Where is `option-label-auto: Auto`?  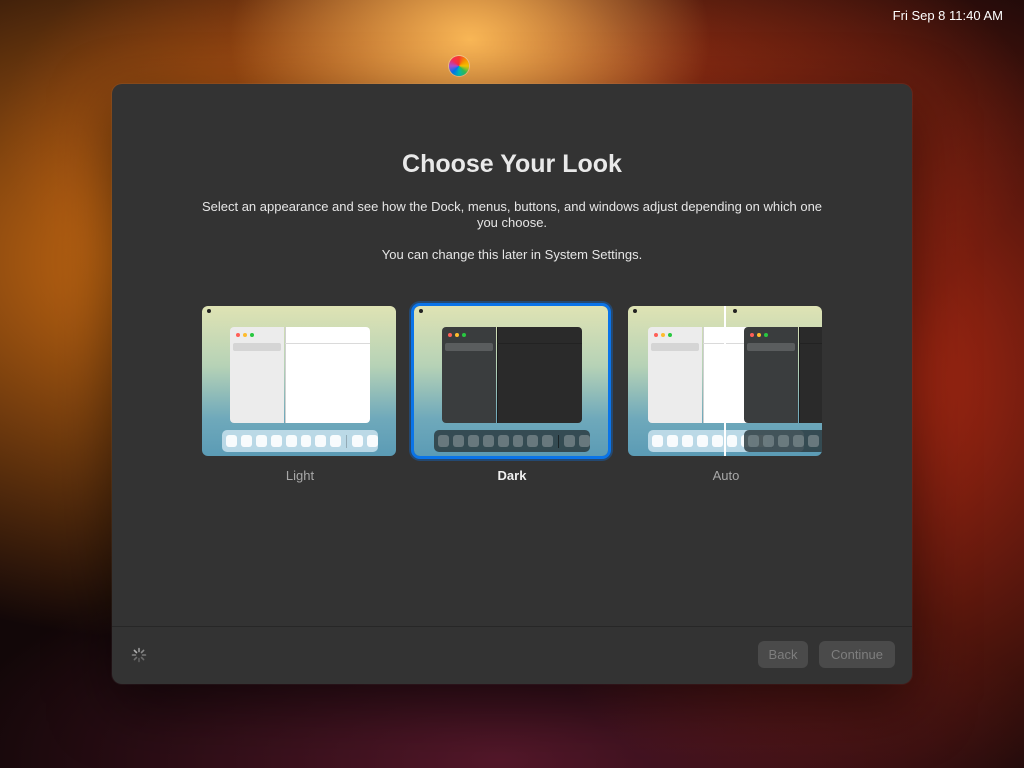 option-label-auto: Auto is located at coordinates (726, 475).